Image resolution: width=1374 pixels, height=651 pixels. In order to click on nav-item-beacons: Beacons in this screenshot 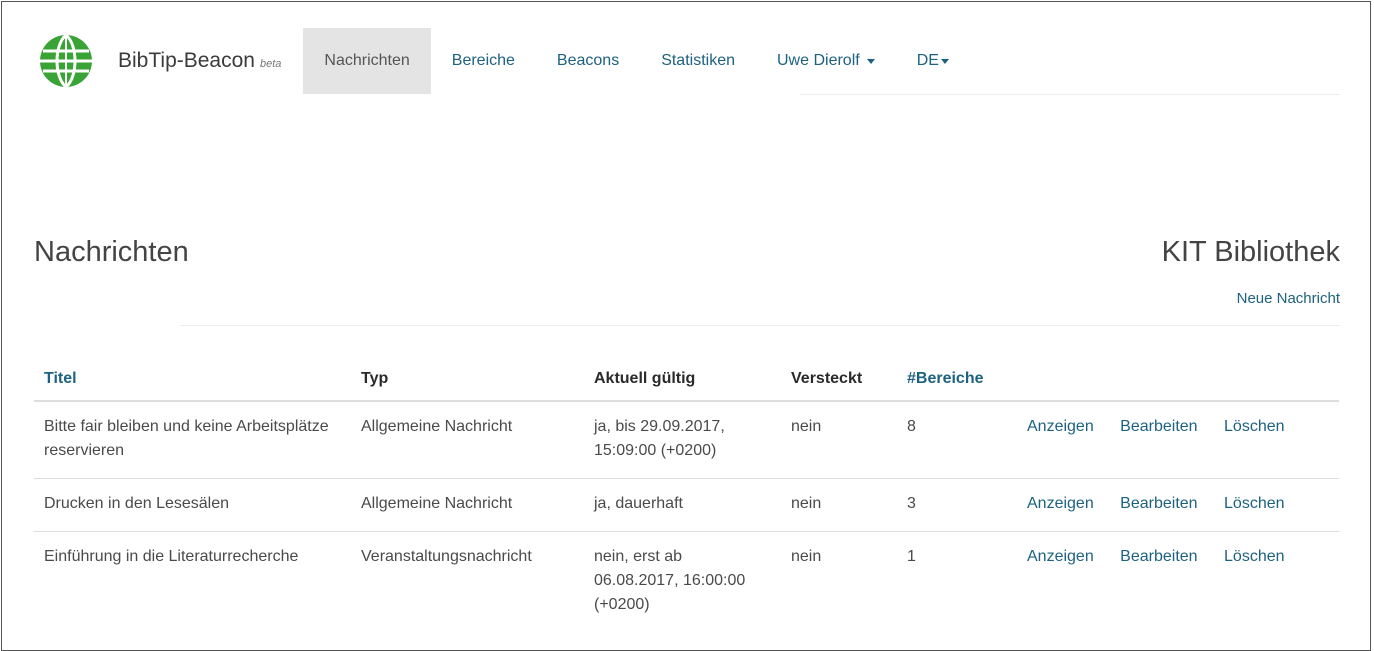, I will do `click(588, 61)`.